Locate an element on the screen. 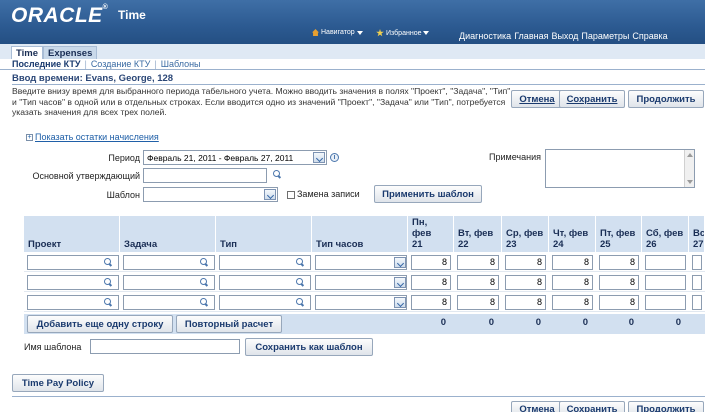 The height and width of the screenshot is (412, 705). col-day-wed: Ср, фев 23 is located at coordinates (525, 234).